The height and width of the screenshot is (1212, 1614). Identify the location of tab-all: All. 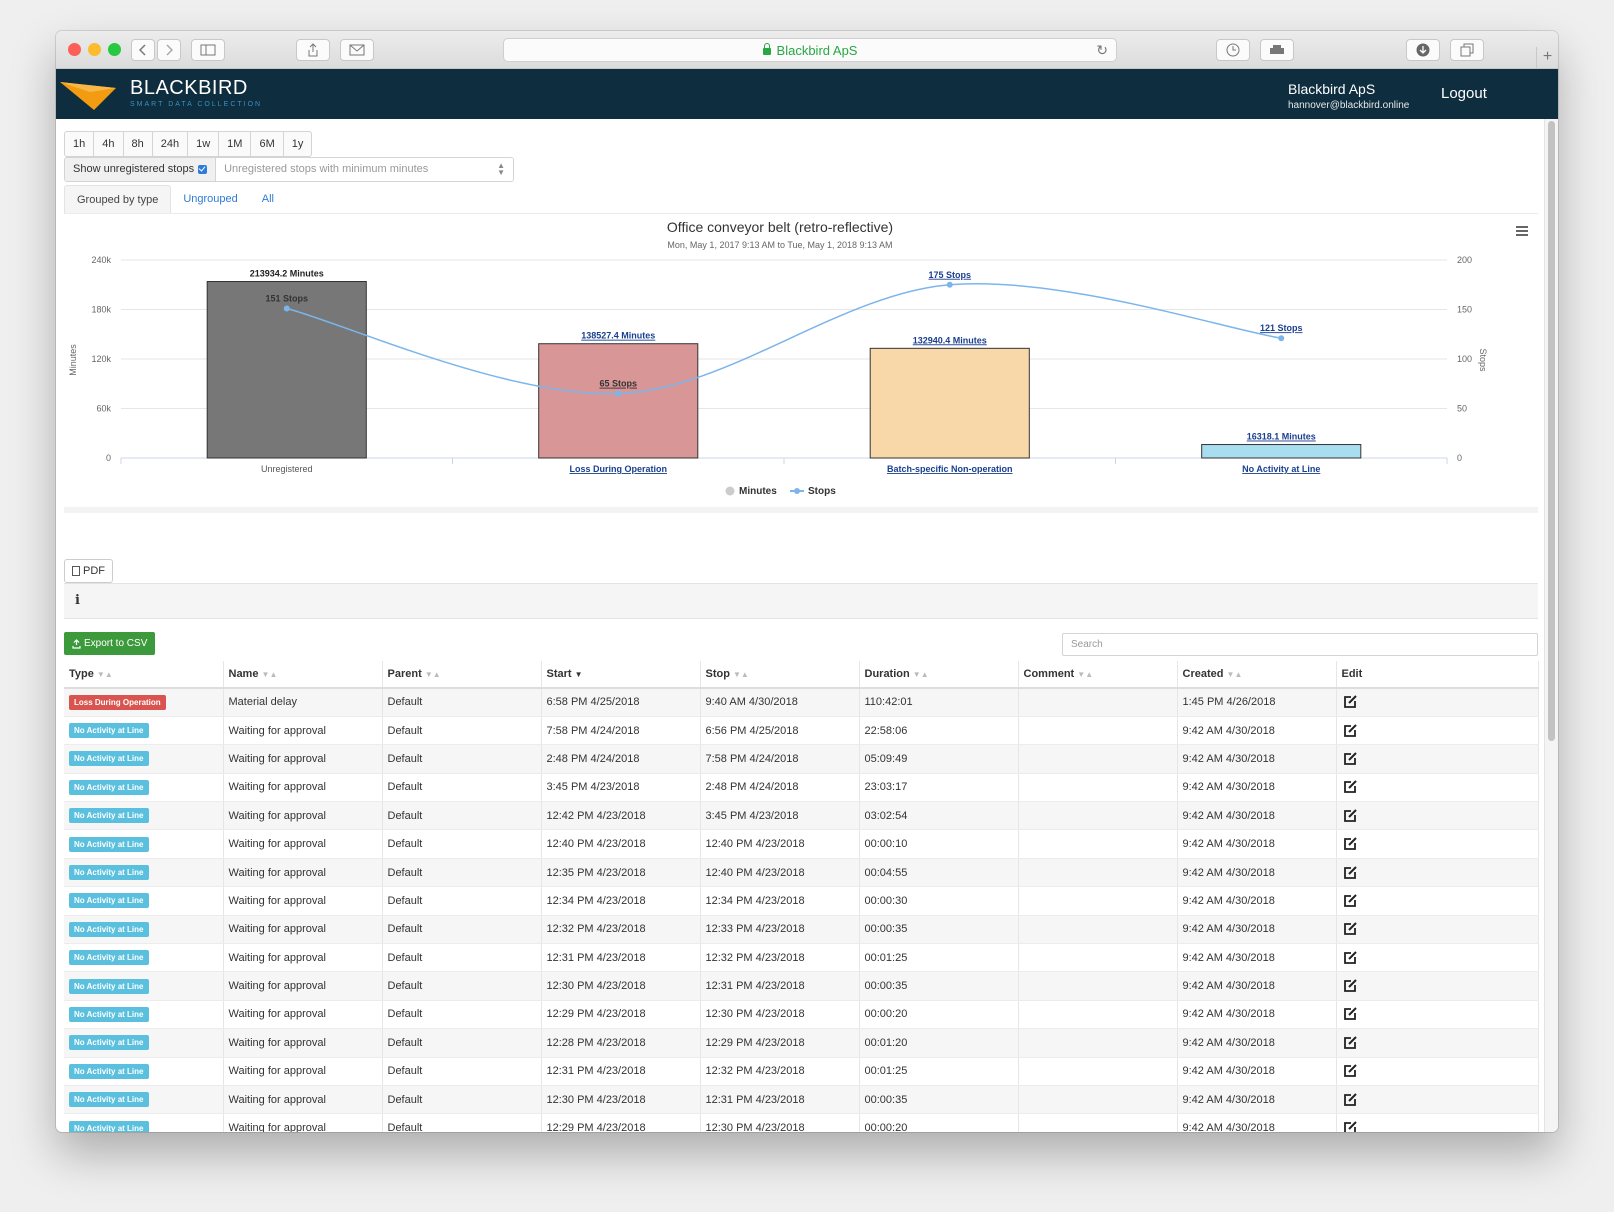
(268, 199).